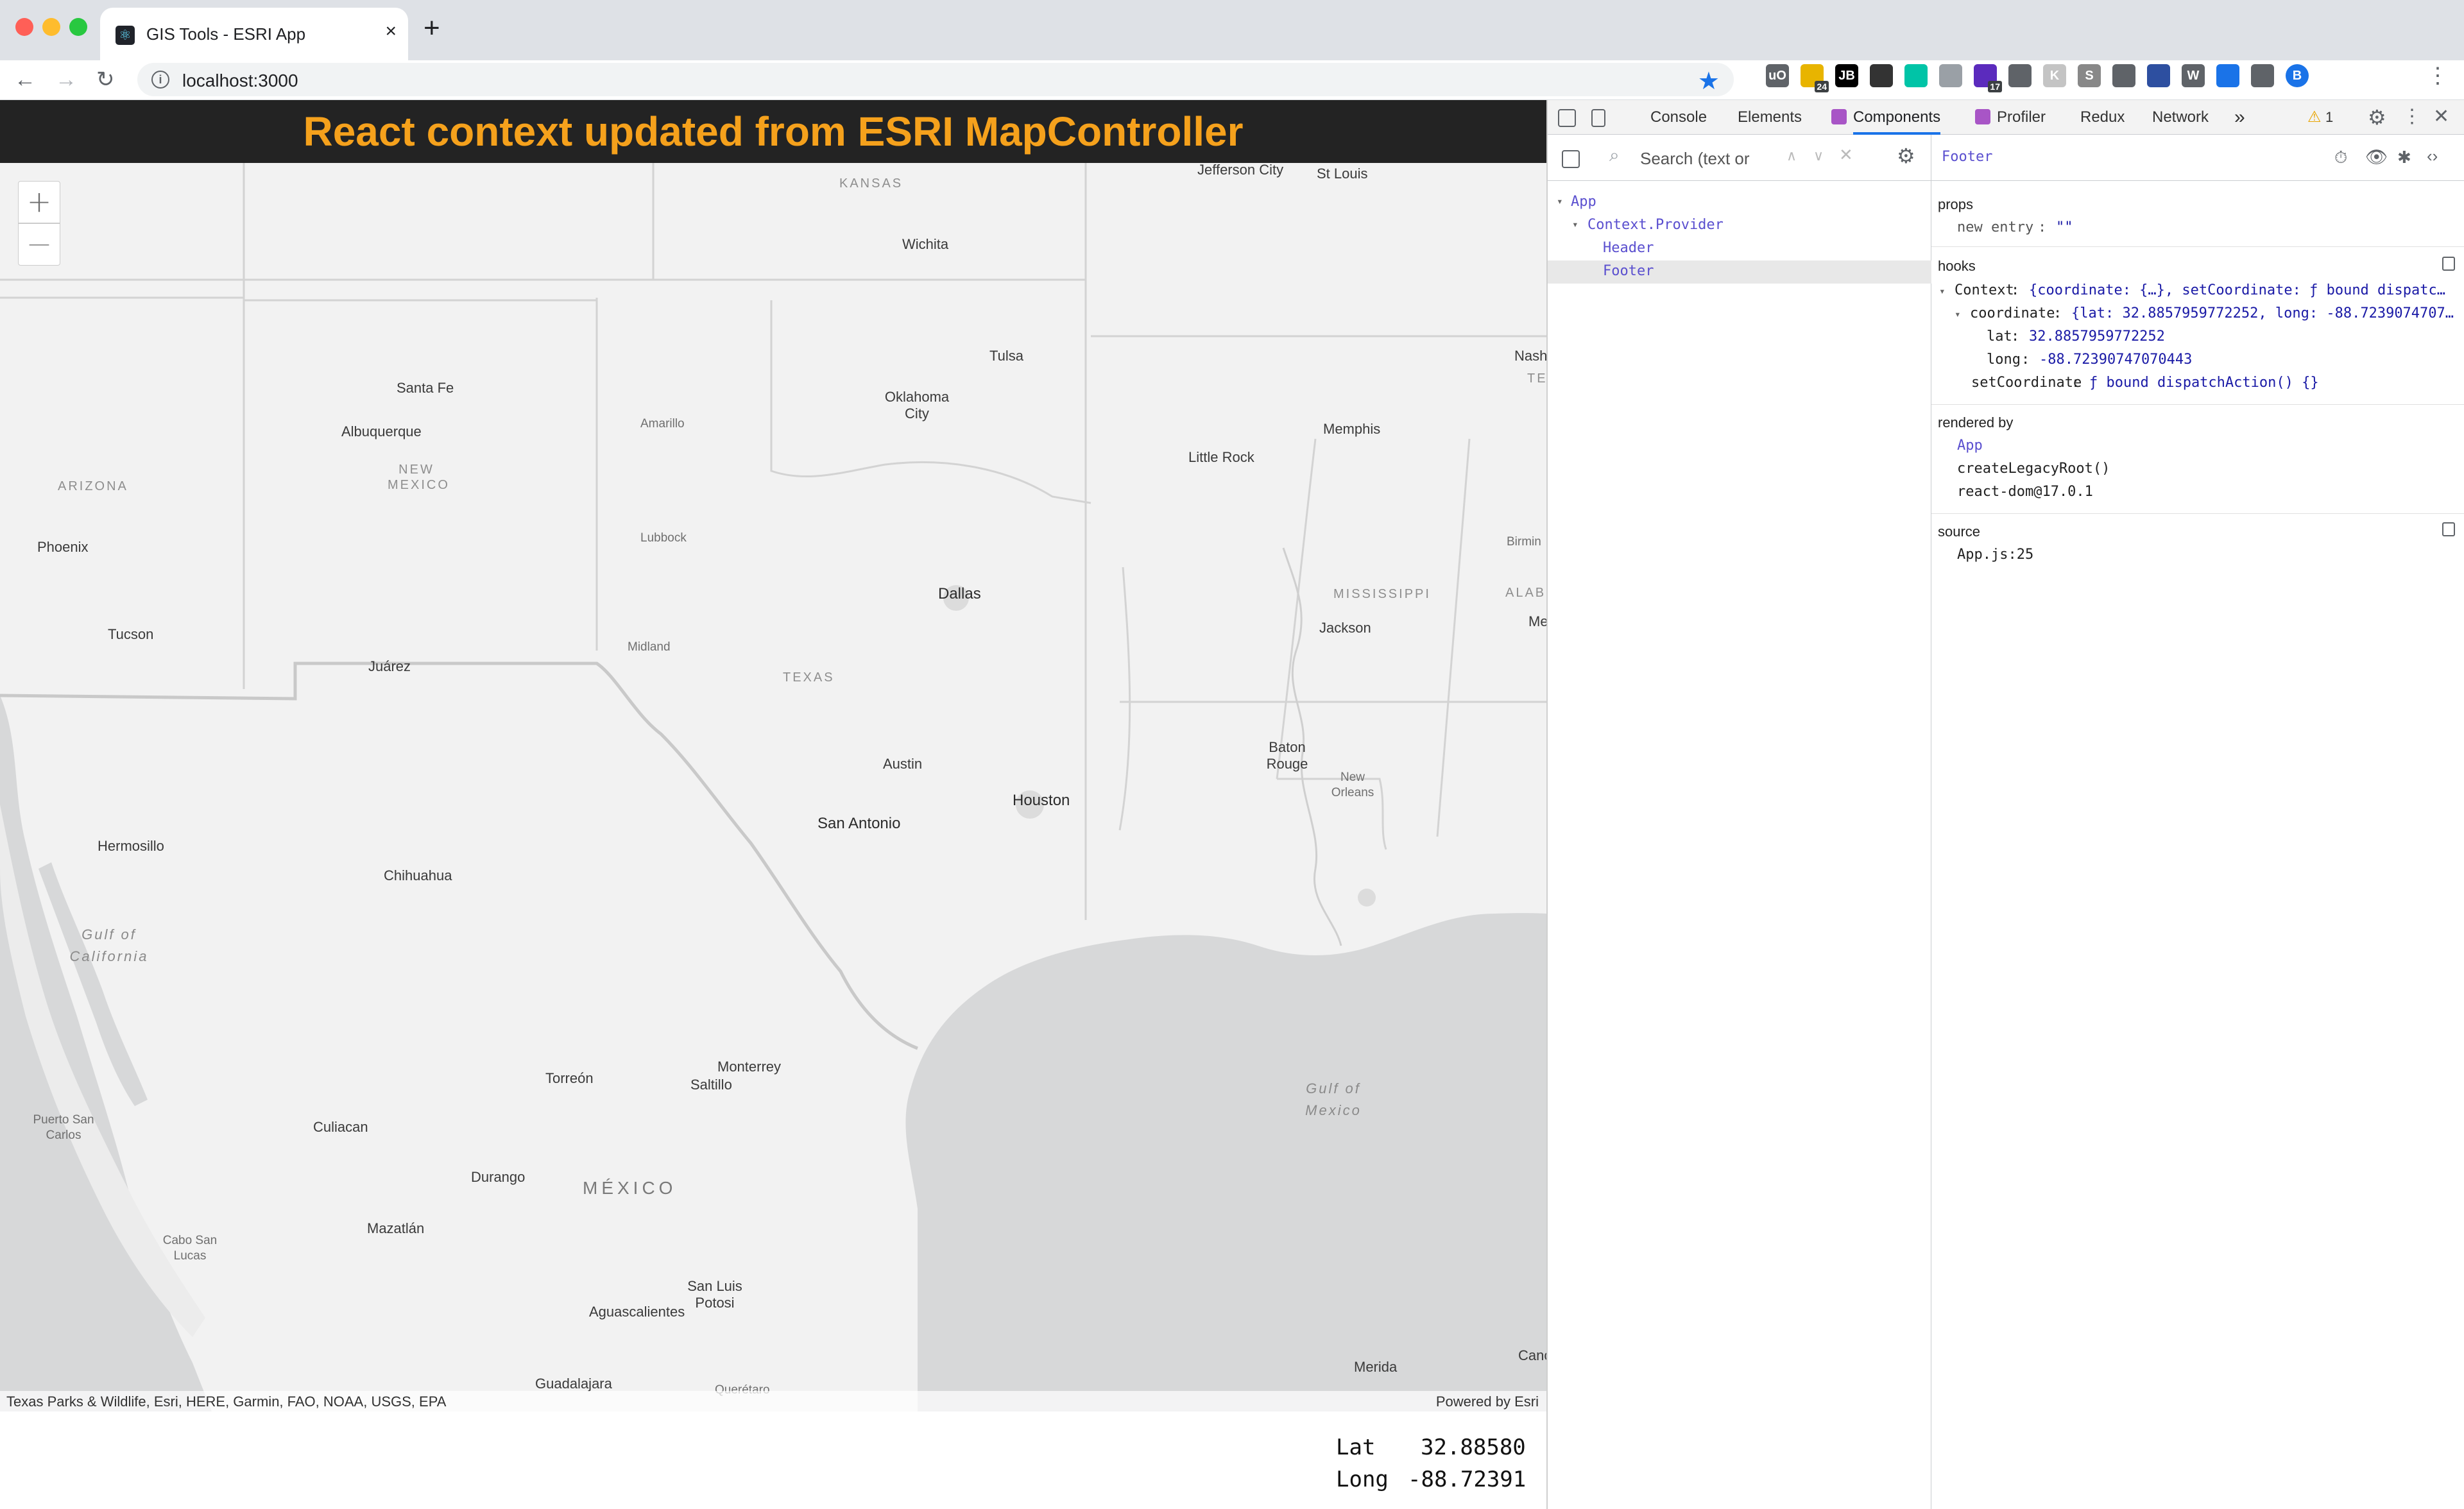  What do you see at coordinates (1709, 81) in the screenshot?
I see `bookmark-star-icon: ★` at bounding box center [1709, 81].